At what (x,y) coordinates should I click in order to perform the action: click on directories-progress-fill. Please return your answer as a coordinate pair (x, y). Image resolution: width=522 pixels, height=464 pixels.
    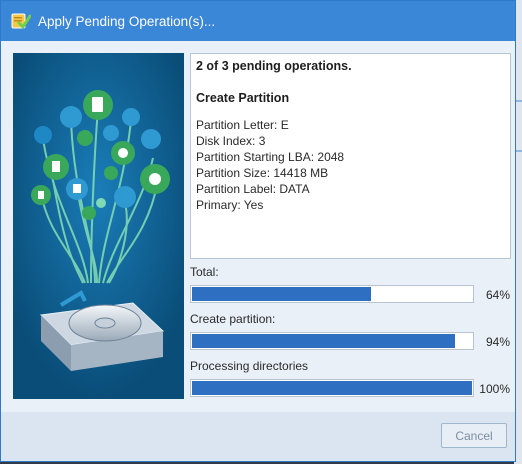
    Looking at the image, I should click on (332, 388).